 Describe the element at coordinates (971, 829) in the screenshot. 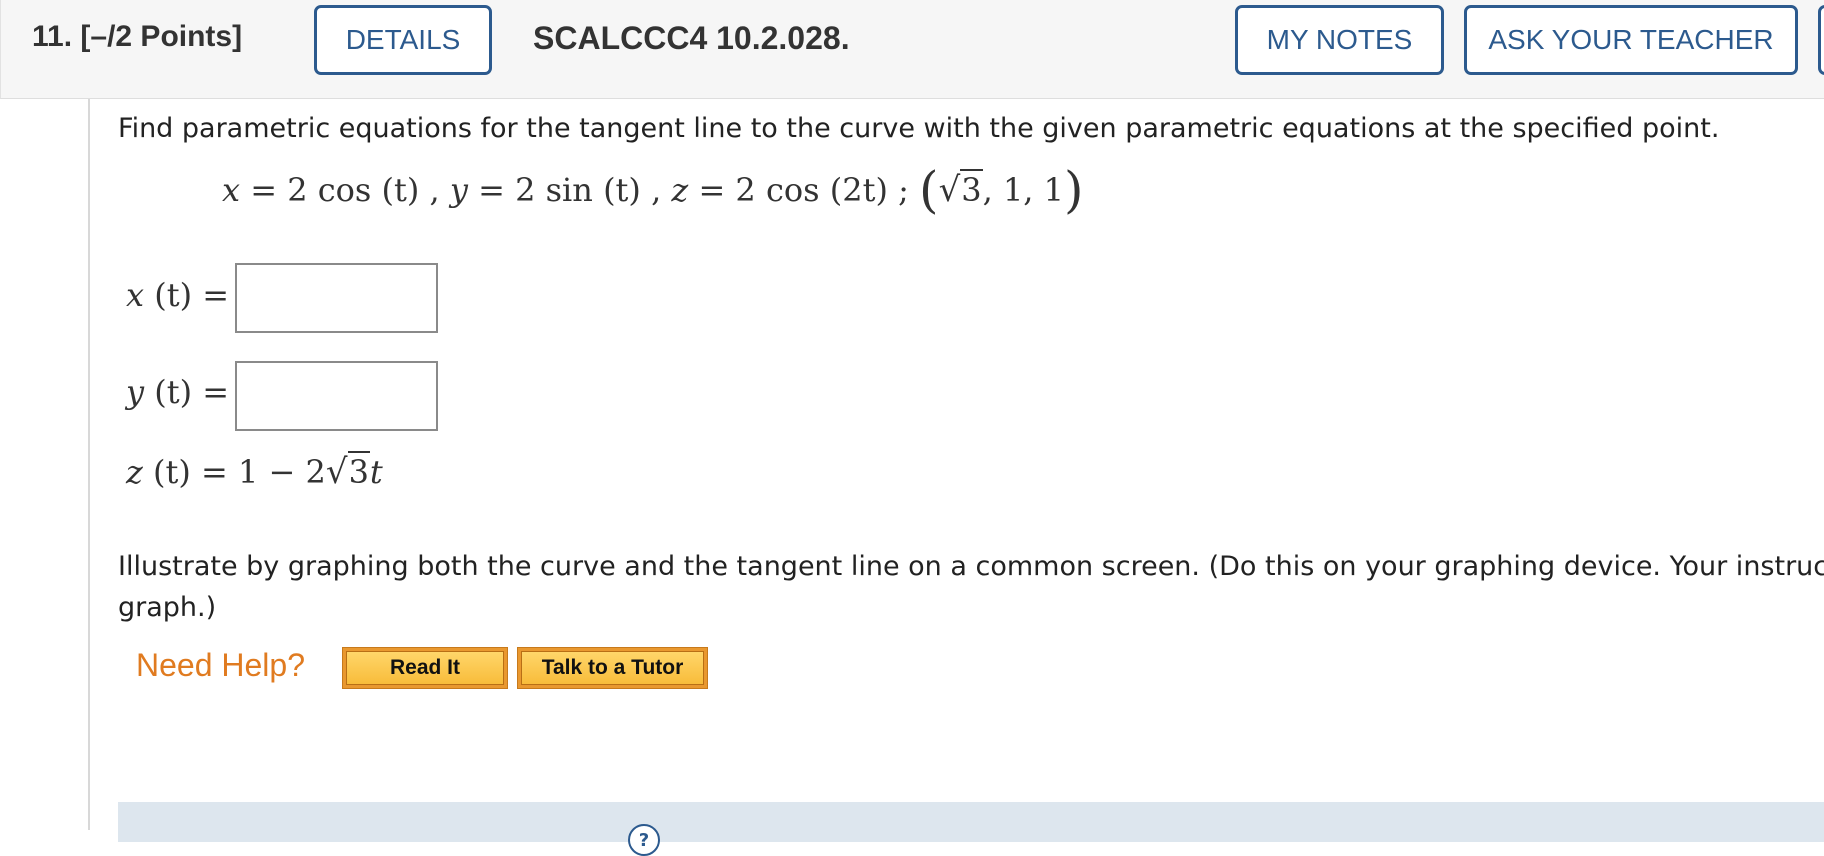

I see `show-my-work-panel: ?` at that location.